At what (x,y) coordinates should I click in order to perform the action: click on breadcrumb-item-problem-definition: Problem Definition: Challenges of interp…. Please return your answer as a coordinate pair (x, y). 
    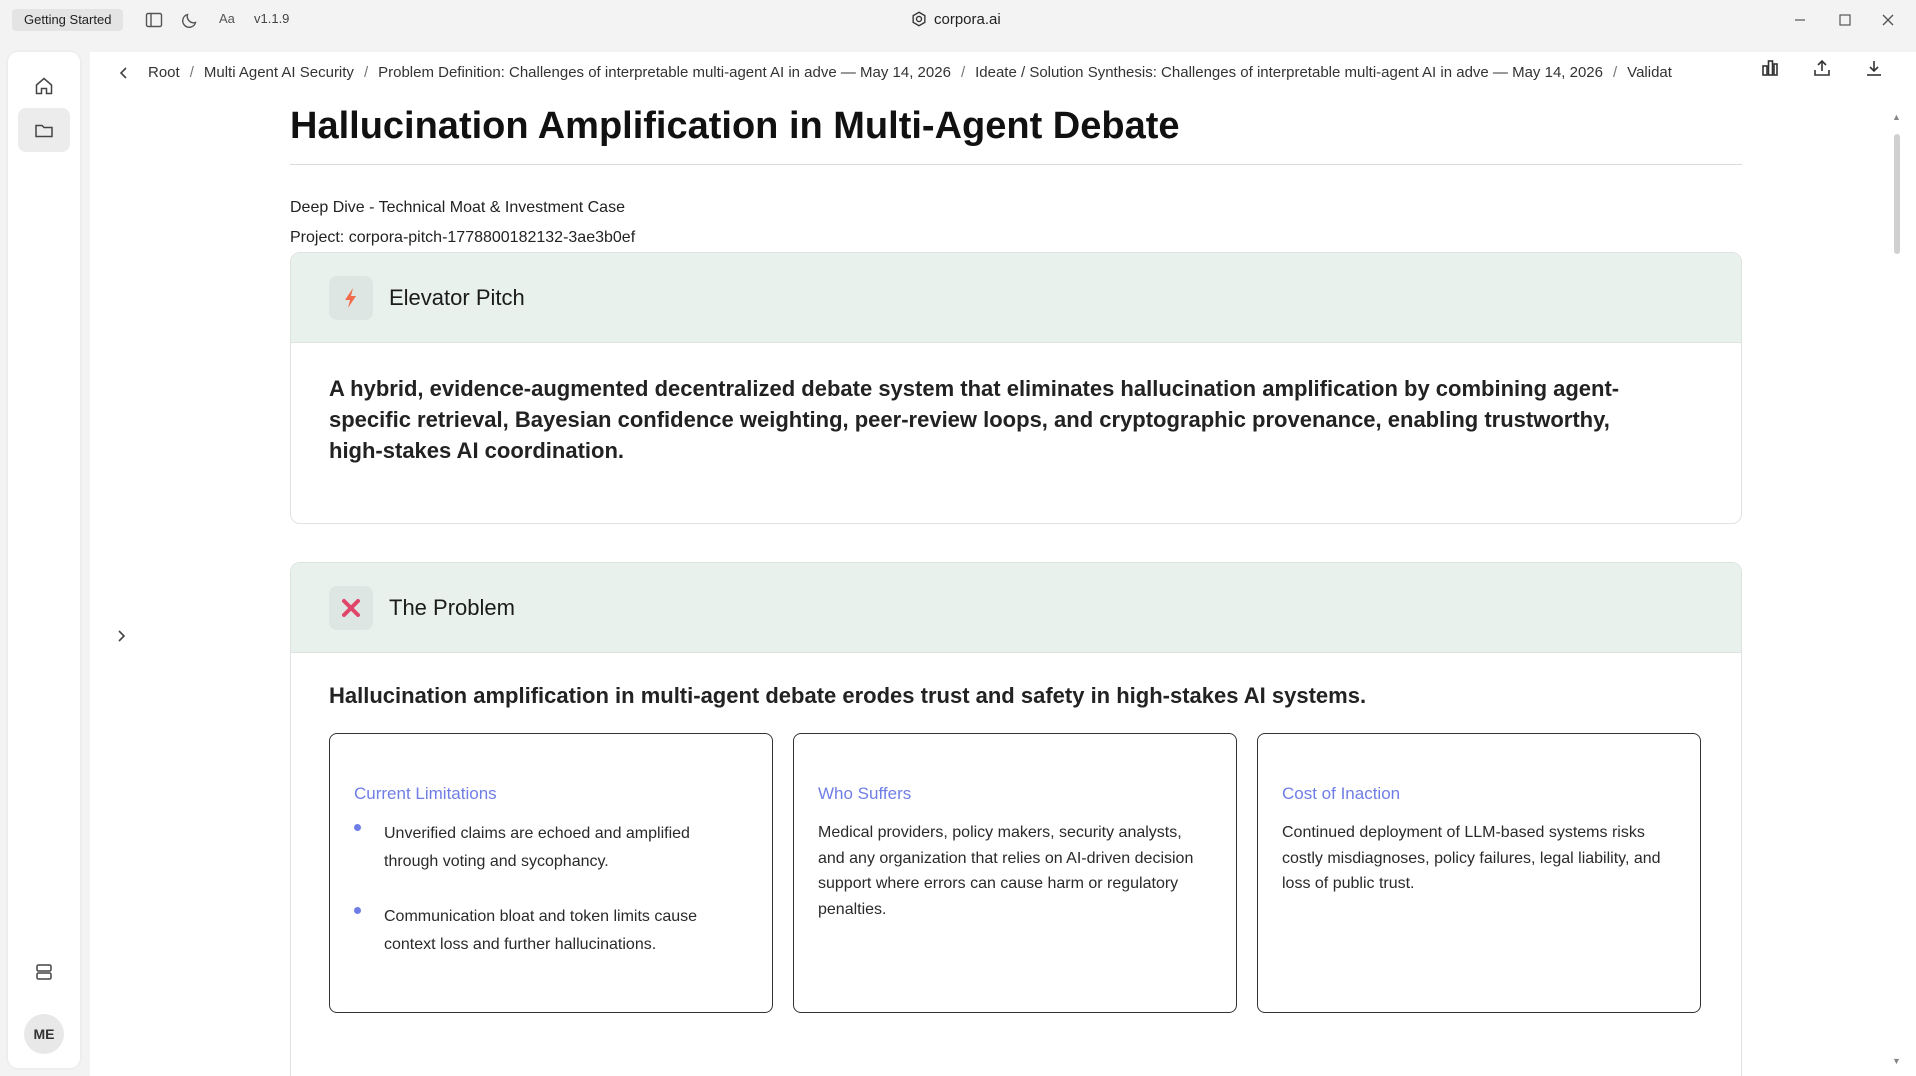
    Looking at the image, I should click on (664, 72).